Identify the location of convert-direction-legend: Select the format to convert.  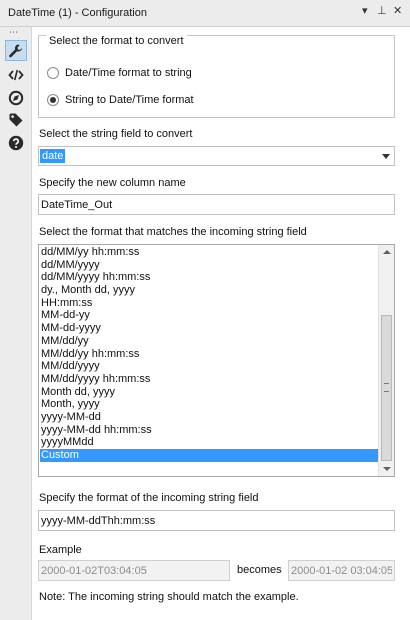
(116, 41).